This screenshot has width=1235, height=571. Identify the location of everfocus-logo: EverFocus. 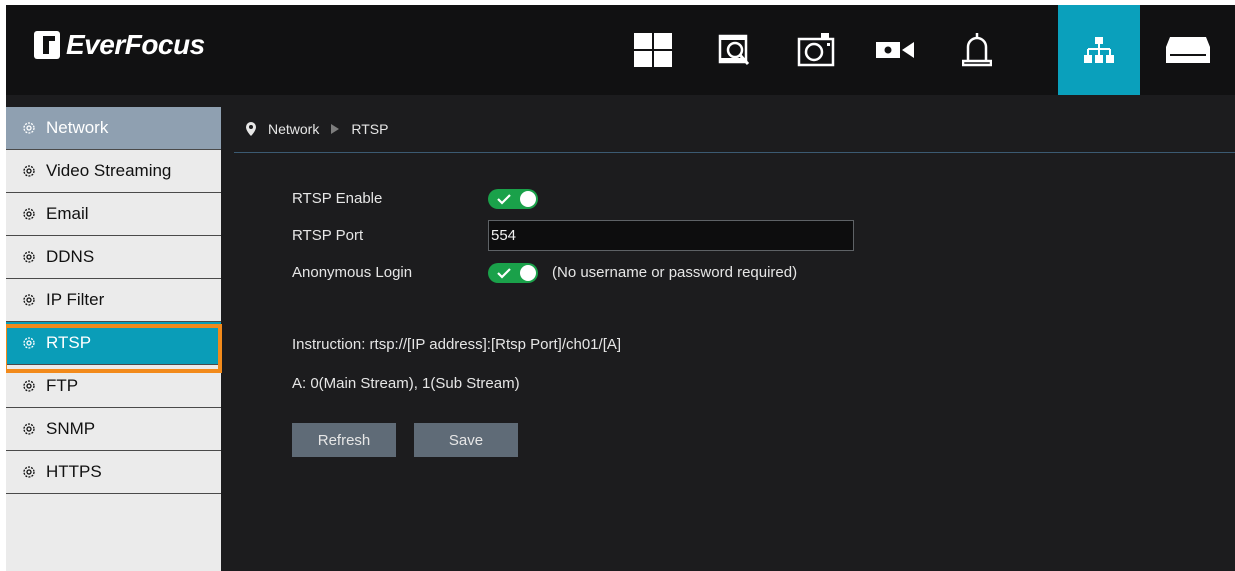
(119, 45).